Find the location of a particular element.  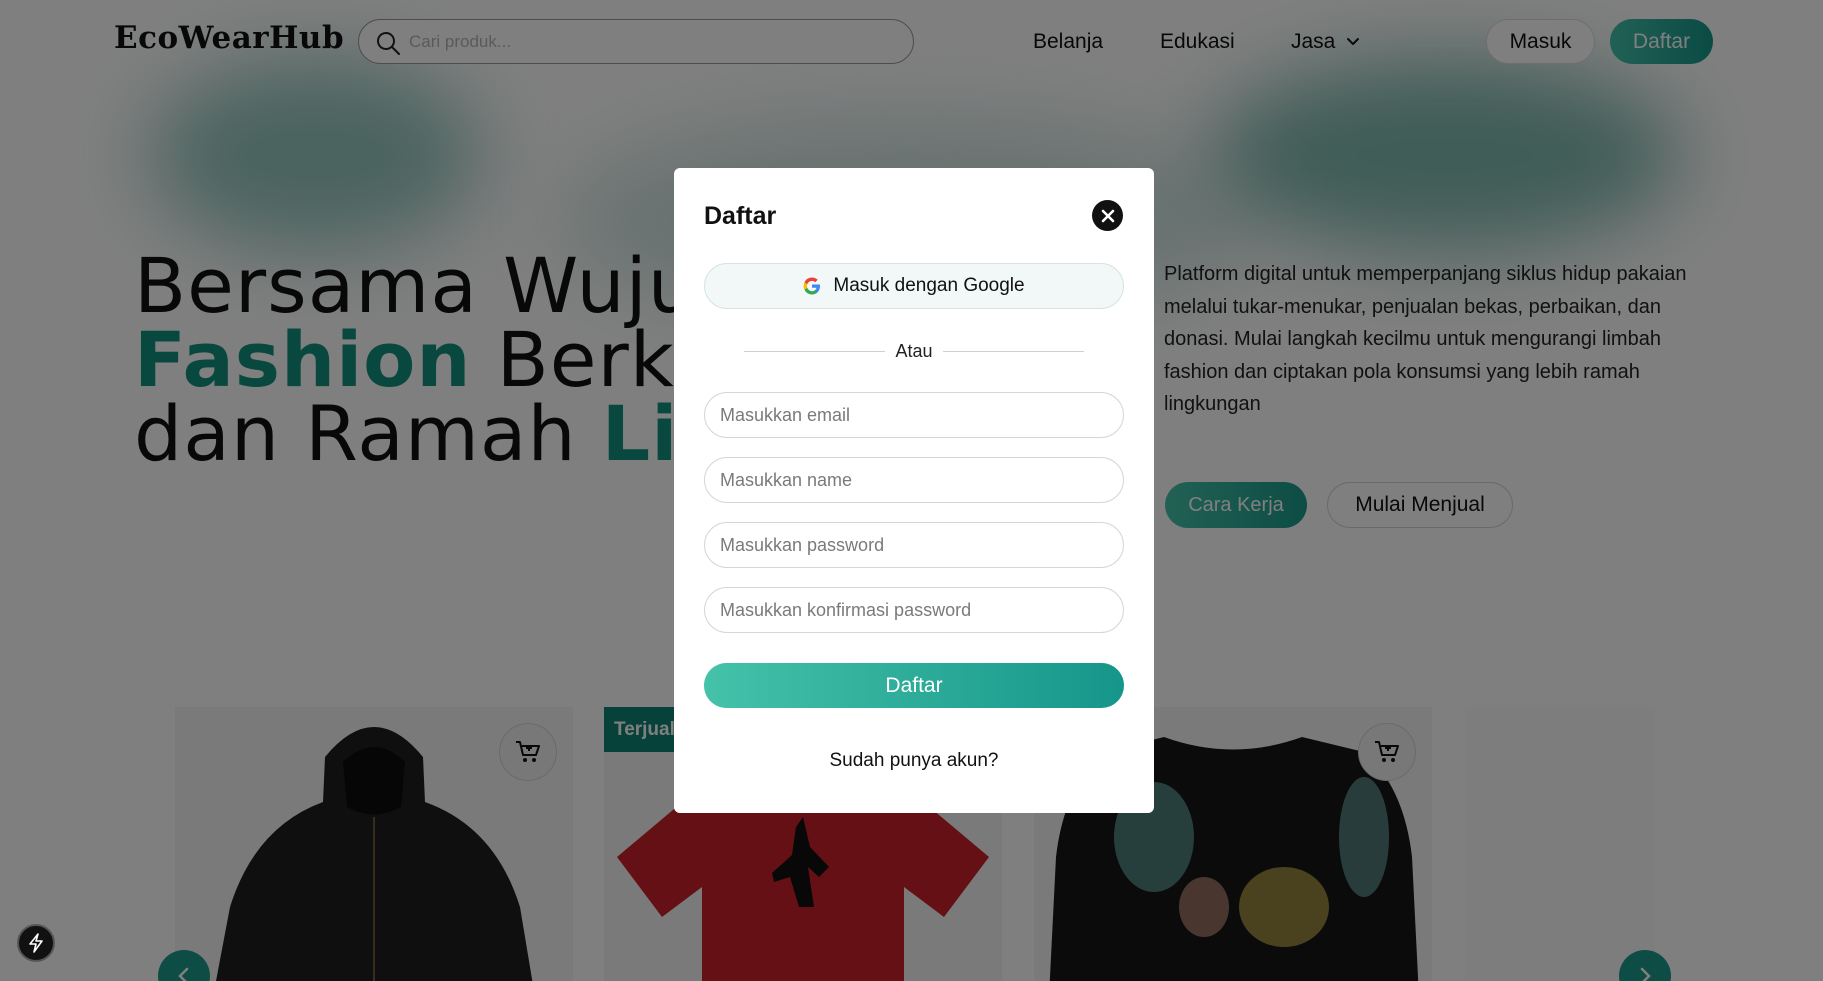

name-field is located at coordinates (914, 480).